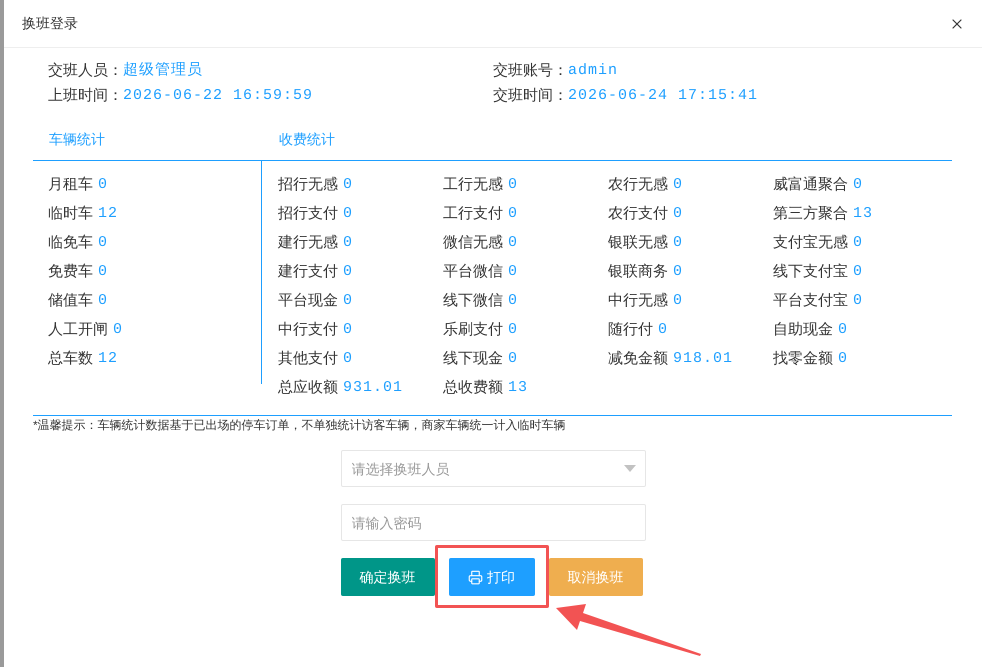  What do you see at coordinates (473, 272) in the screenshot?
I see `stat-label: 平台微信` at bounding box center [473, 272].